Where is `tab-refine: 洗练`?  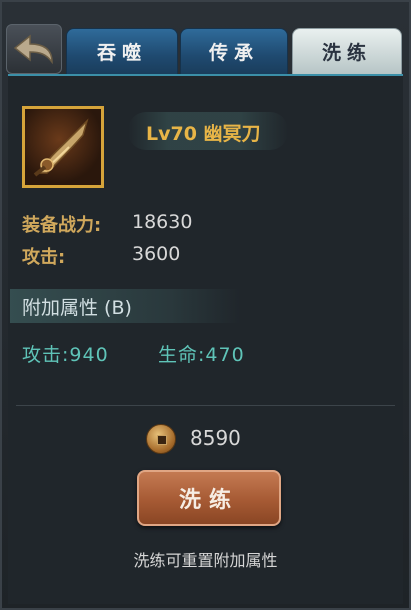
tab-refine: 洗练 is located at coordinates (347, 51).